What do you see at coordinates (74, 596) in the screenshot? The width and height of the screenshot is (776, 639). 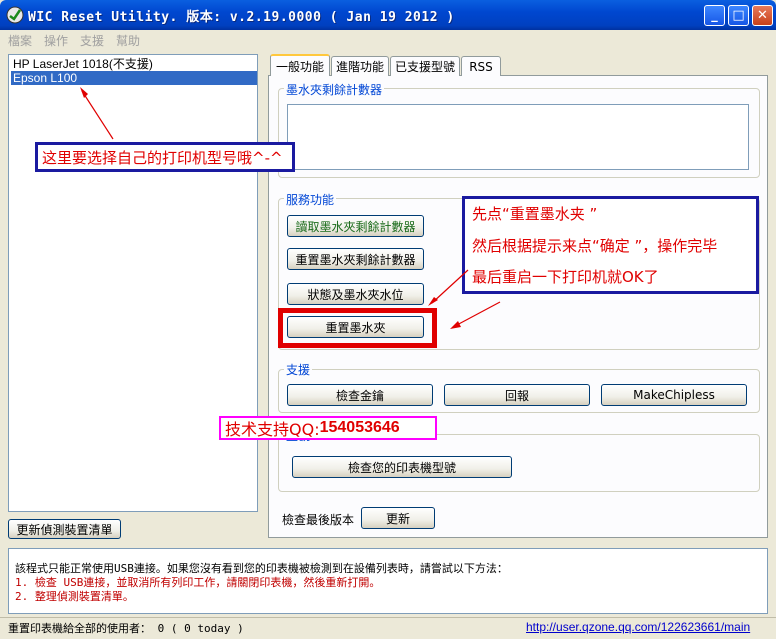 I see `log-line-3: 2. 整理偵測裝置清單。` at bounding box center [74, 596].